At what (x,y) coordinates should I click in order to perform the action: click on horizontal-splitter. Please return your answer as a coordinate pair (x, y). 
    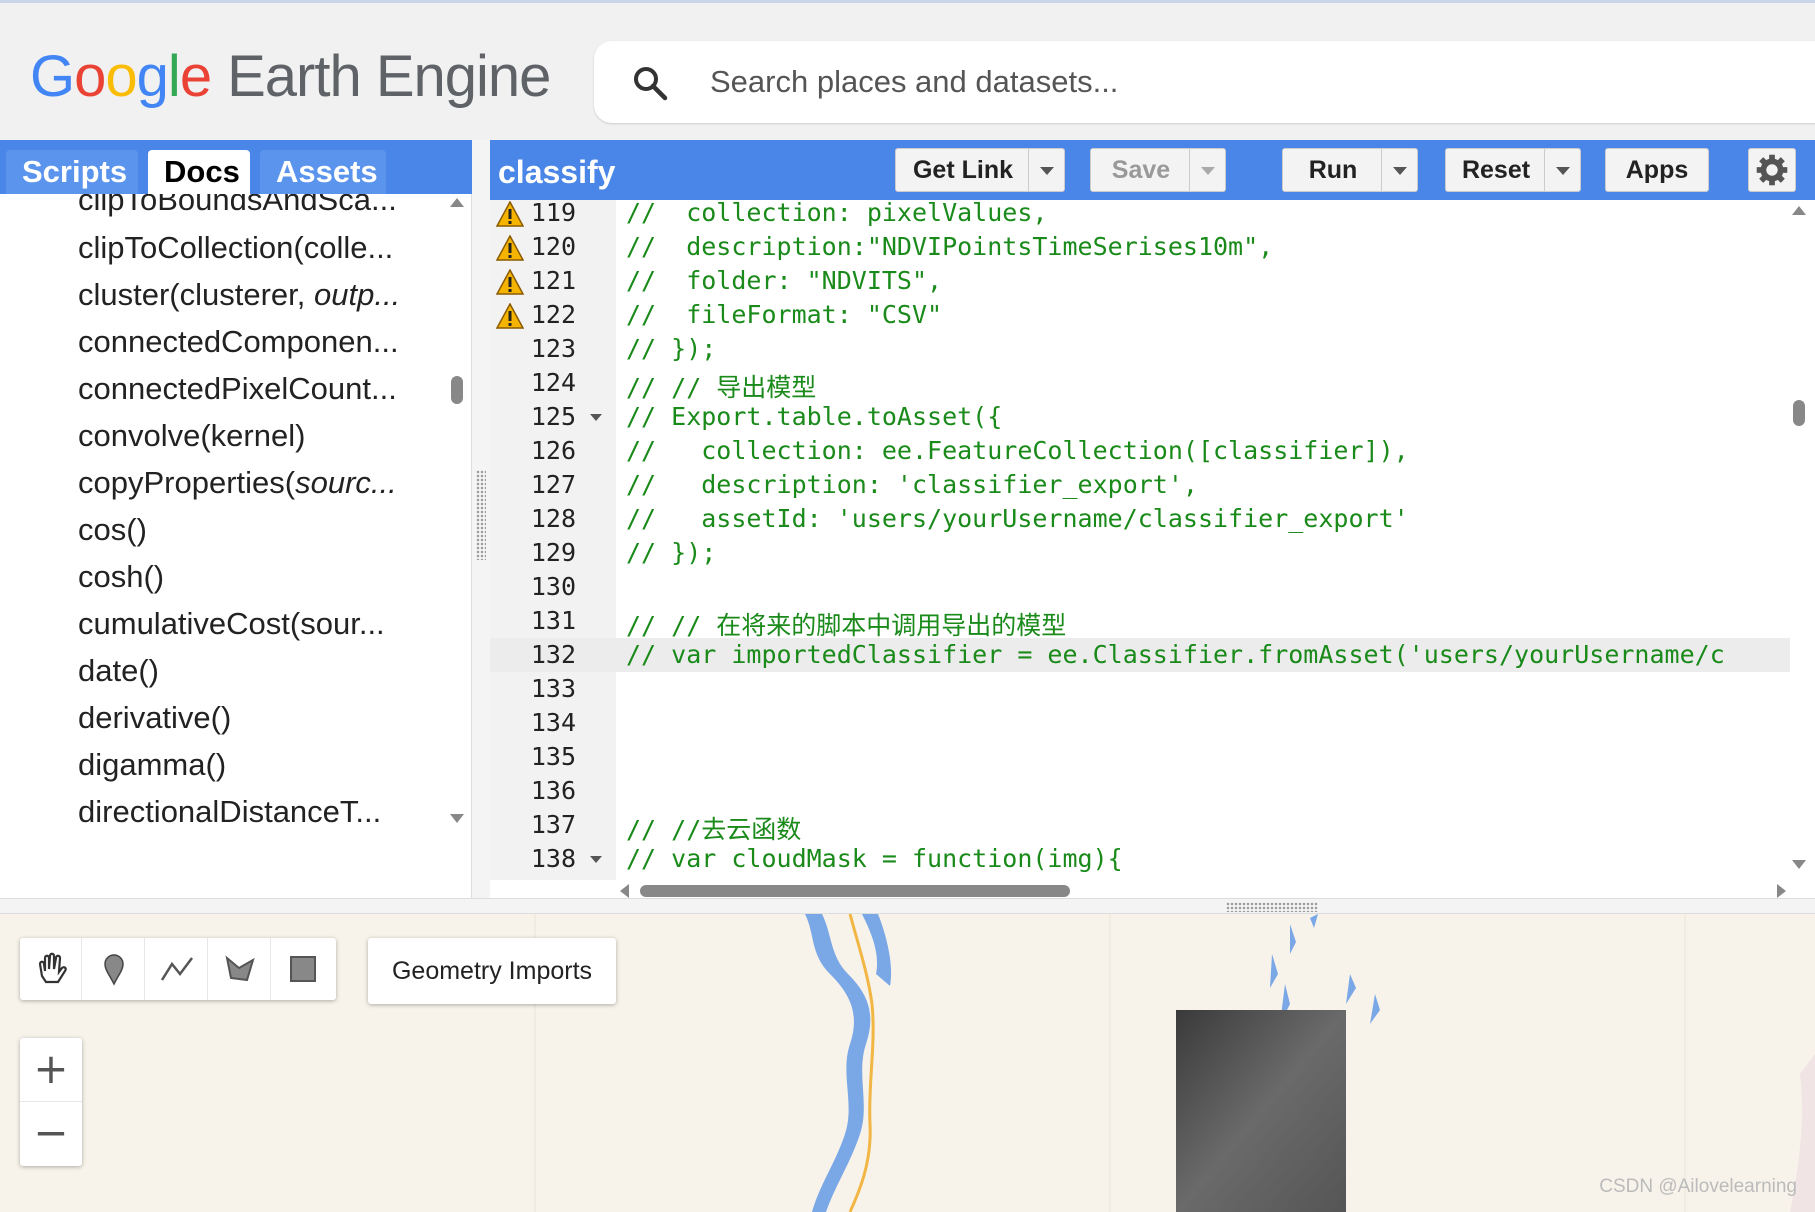
    Looking at the image, I should click on (907, 906).